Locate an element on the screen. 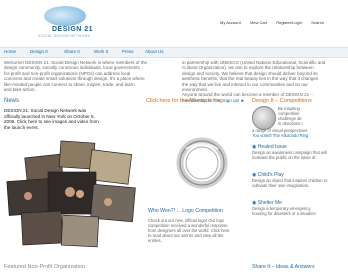 Image resolution: width=348 pixels, height=275 pixels. allurondo-ring-image is located at coordinates (202, 163).